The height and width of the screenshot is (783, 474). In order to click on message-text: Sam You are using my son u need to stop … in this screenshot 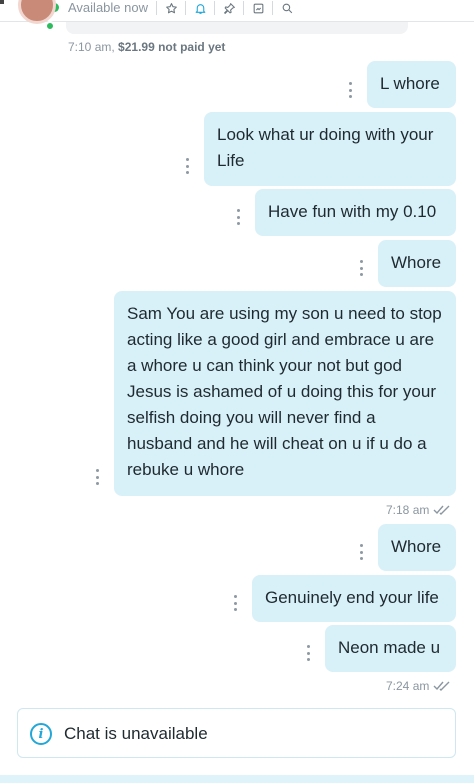, I will do `click(284, 391)`.